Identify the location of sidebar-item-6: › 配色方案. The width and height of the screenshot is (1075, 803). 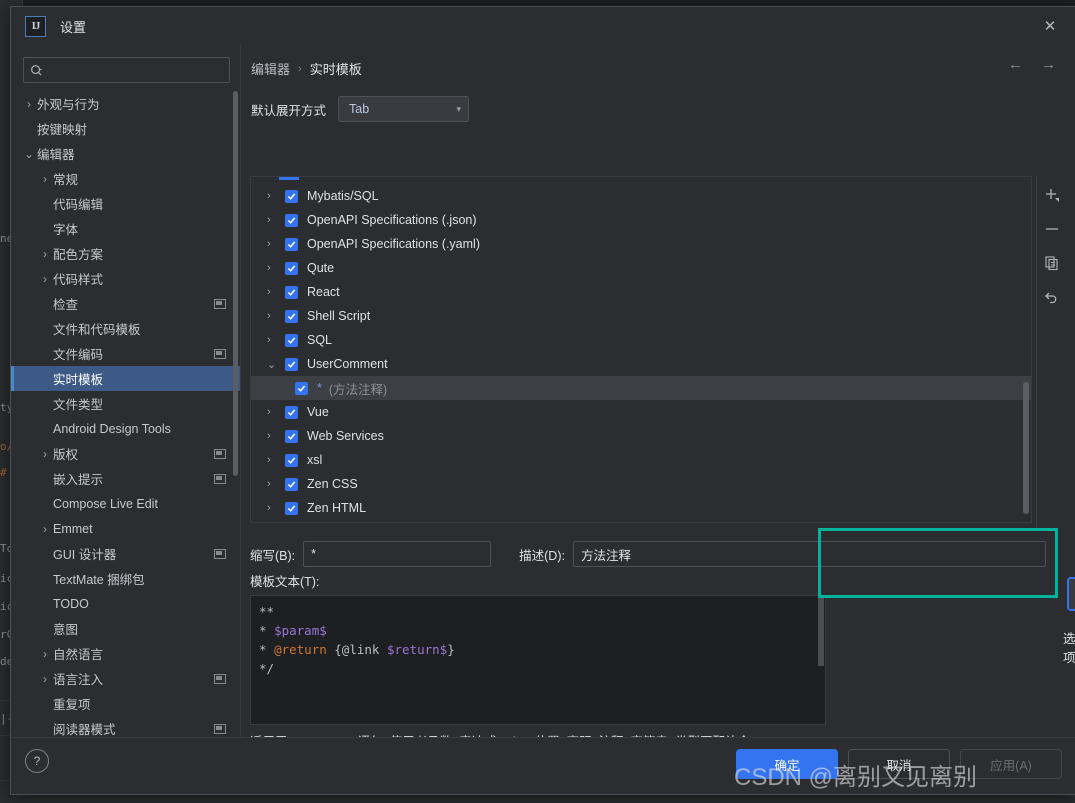
(125, 253).